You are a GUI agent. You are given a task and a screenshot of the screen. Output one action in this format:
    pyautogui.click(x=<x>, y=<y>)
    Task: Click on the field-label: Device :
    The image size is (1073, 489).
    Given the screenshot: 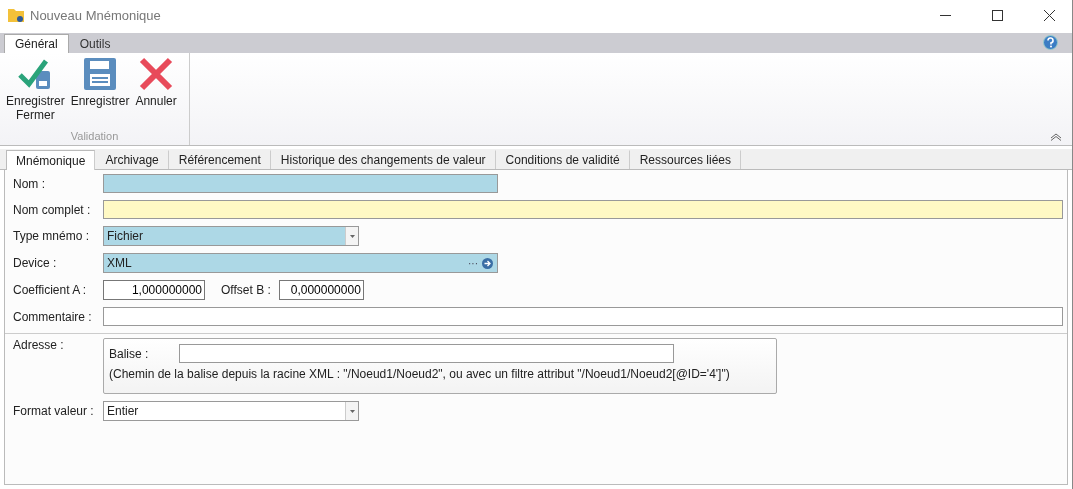 What is the action you would take?
    pyautogui.click(x=35, y=263)
    